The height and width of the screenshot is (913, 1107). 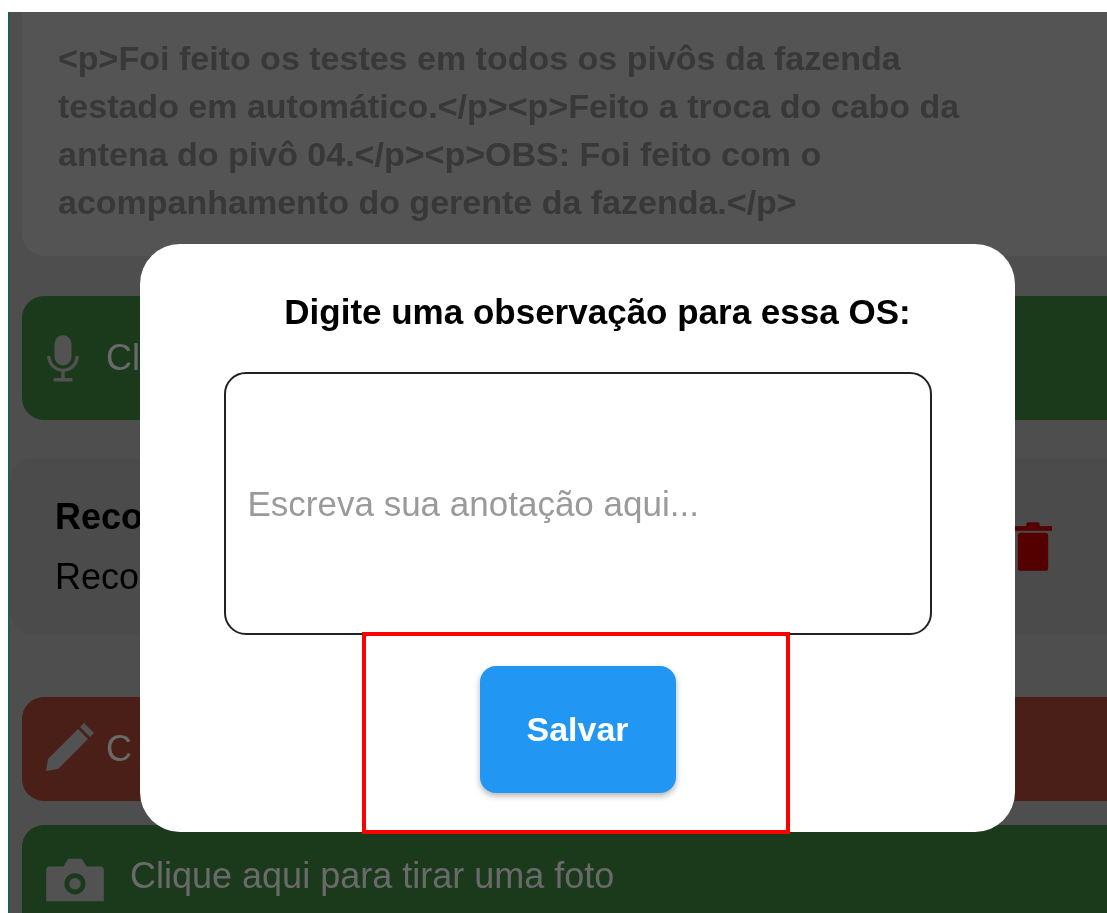 I want to click on recording-subtitle: Reco, so click(x=98, y=576).